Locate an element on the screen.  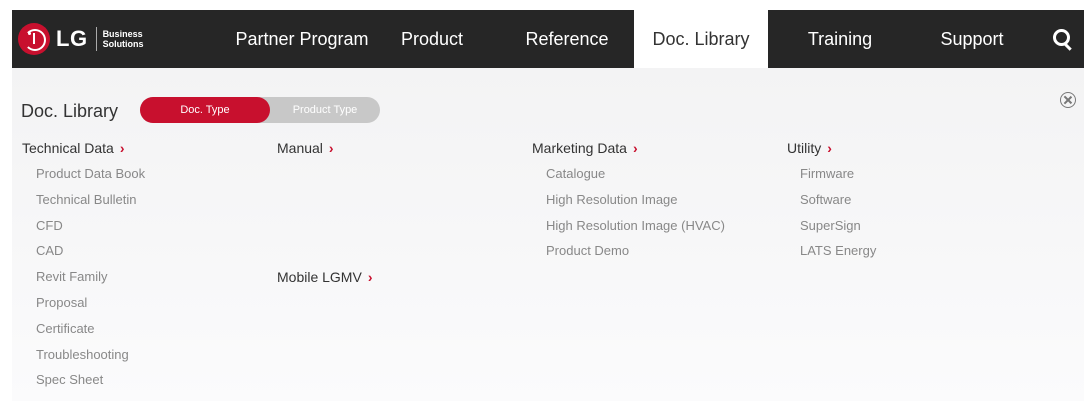
panel-title: Doc. Library is located at coordinates (70, 111).